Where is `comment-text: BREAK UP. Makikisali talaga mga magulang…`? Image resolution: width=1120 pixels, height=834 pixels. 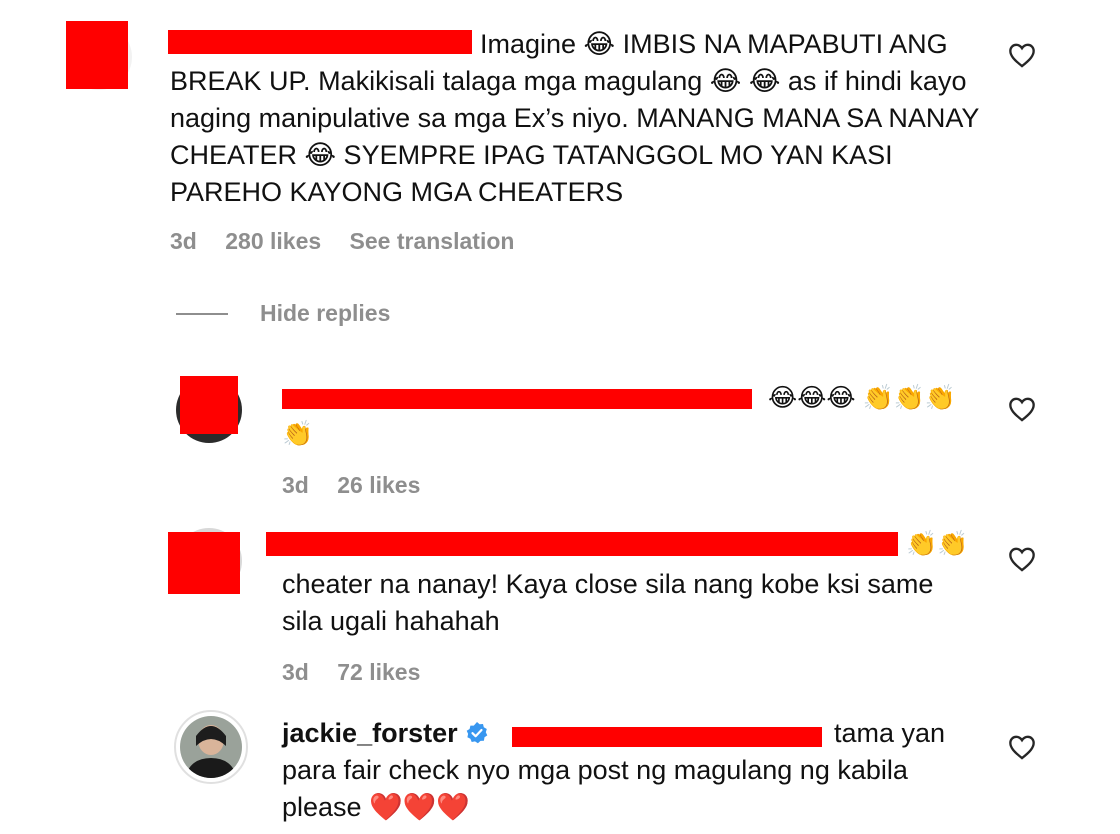 comment-text: BREAK UP. Makikisali talaga mga magulang… is located at coordinates (574, 136).